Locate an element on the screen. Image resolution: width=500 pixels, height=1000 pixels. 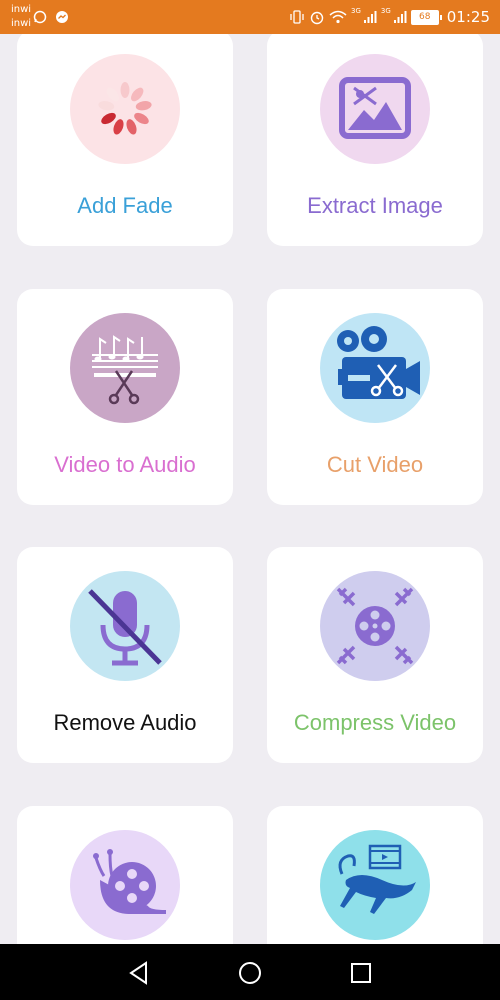
alarm-icon is located at coordinates (317, 18).